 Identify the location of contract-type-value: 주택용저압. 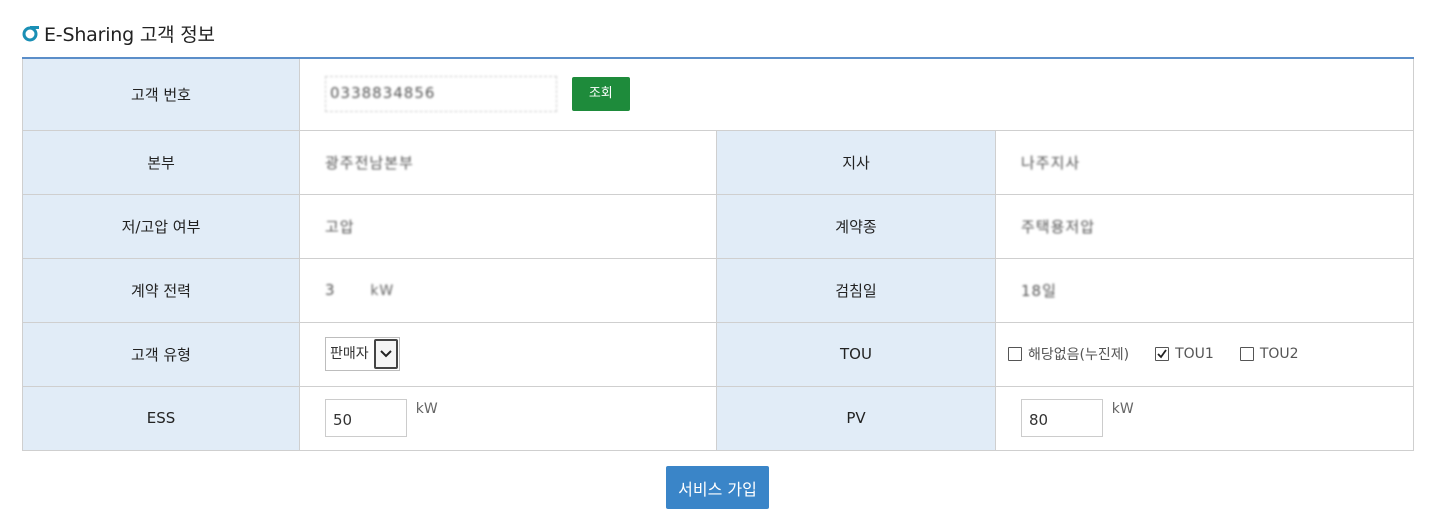
(1058, 226).